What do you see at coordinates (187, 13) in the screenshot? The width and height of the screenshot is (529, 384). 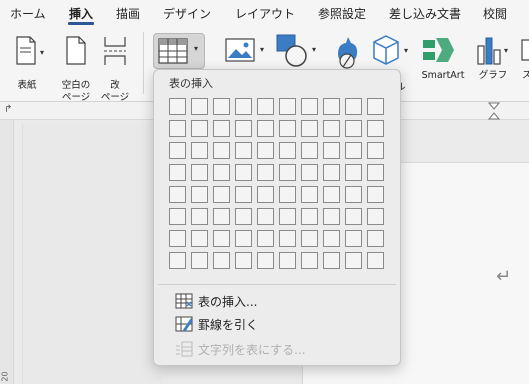 I see `tab-design: デザイン` at bounding box center [187, 13].